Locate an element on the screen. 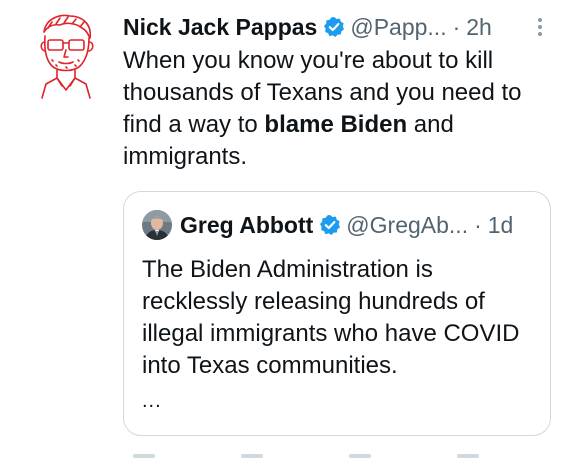 This screenshot has width=564, height=458. avatar-illustration-icon is located at coordinates (67, 56).